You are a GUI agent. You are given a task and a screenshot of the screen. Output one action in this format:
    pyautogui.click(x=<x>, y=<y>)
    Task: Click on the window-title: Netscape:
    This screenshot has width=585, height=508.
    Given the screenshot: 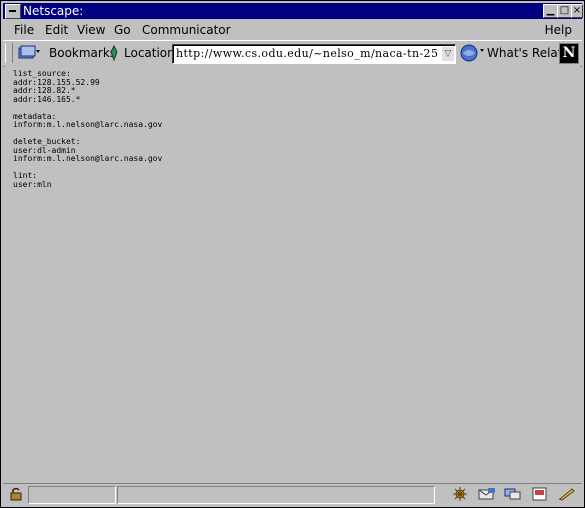 What is the action you would take?
    pyautogui.click(x=53, y=11)
    